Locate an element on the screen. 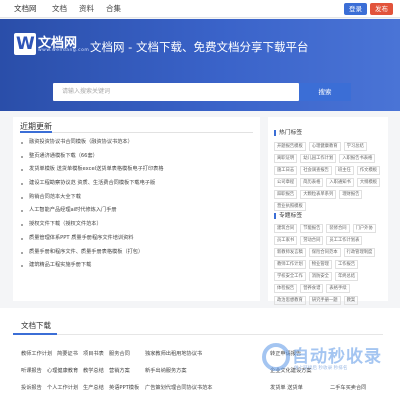 The width and height of the screenshot is (400, 400). tag-link: 开题报告模板 is located at coordinates (290, 146).